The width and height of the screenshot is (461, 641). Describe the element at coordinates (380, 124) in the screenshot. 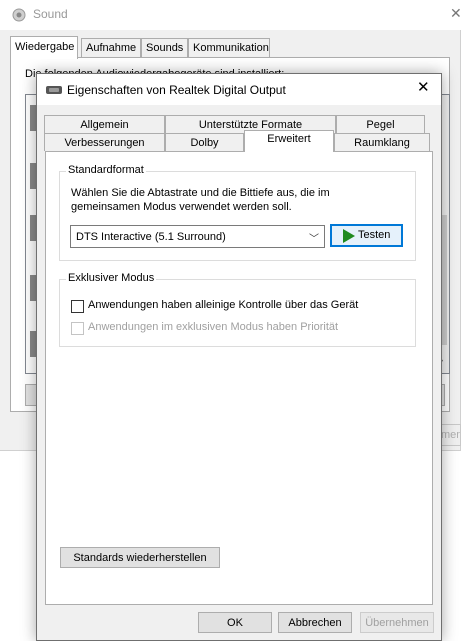

I see `tab-pegel: Pegel` at that location.